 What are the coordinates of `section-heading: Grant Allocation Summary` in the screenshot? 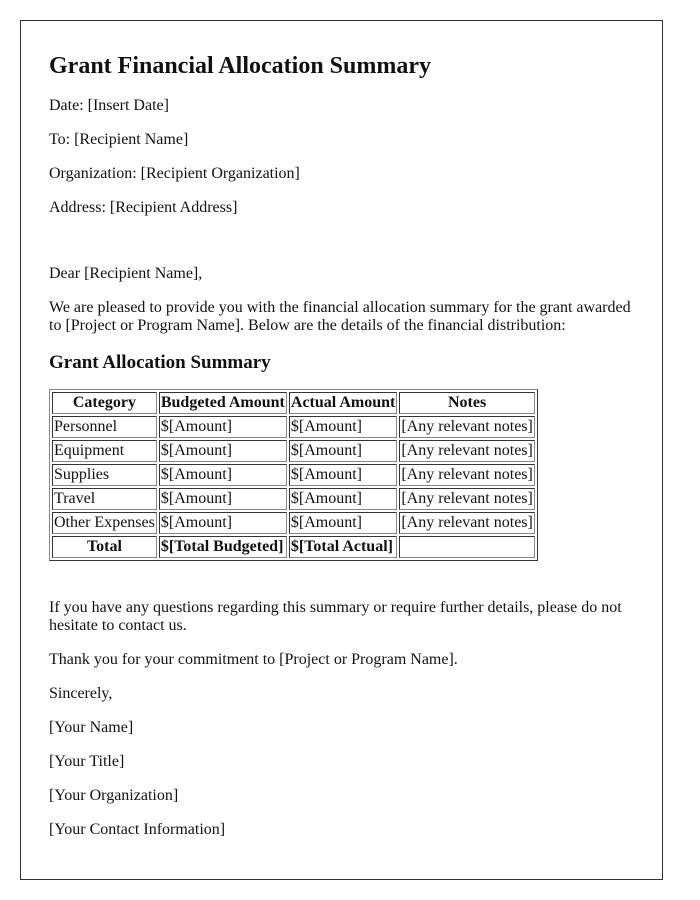 It's located at (160, 362).